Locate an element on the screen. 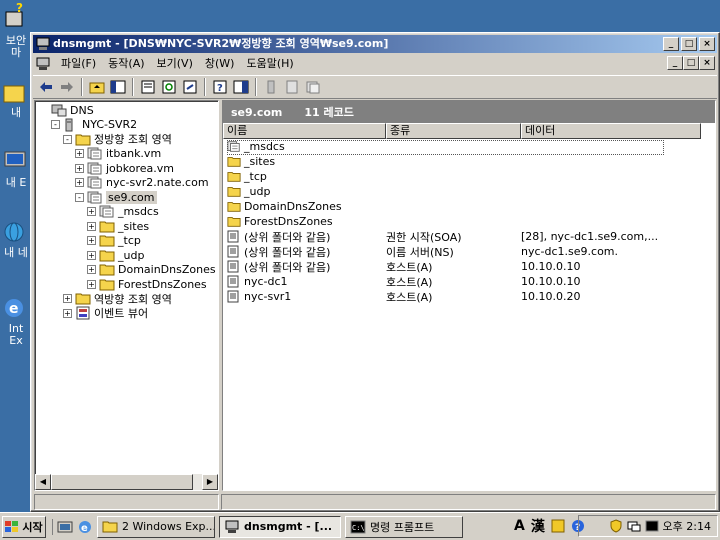  column-header-type: 종류 is located at coordinates (453, 131).